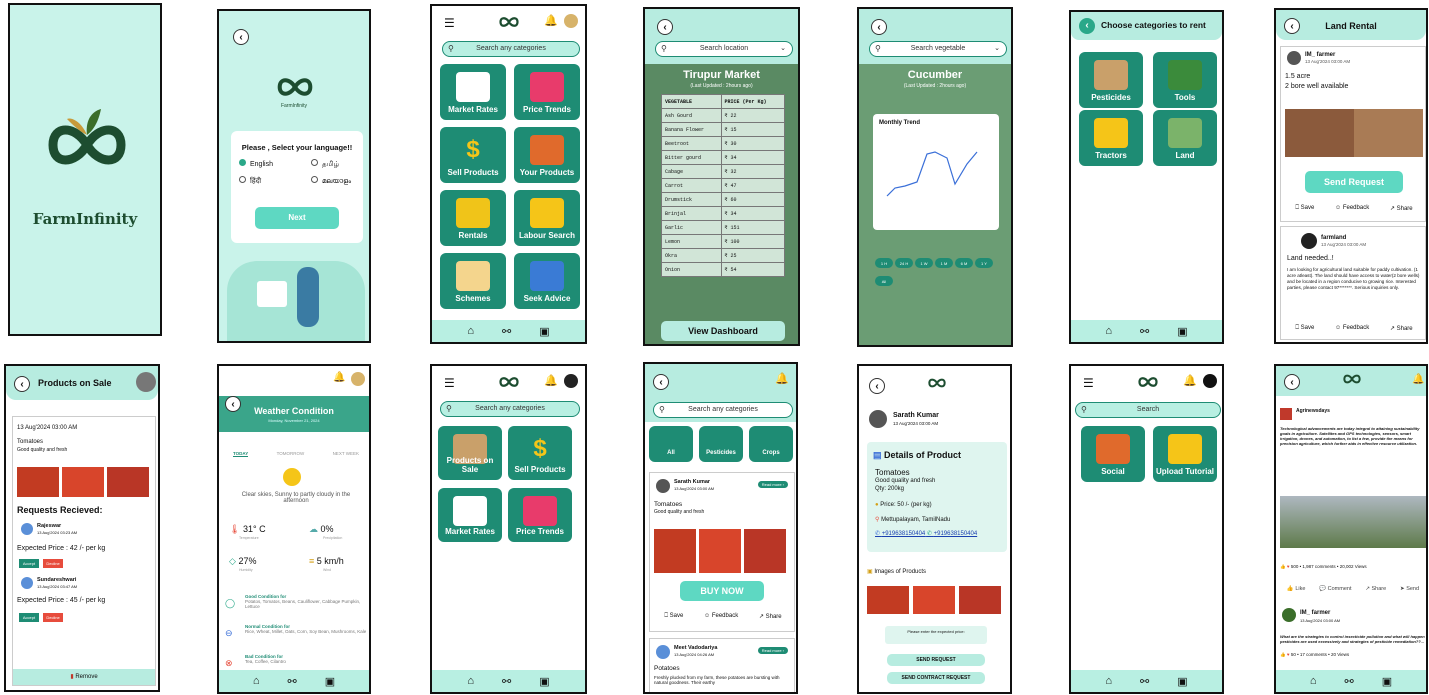  I want to click on like-button: 👍 Like, so click(1296, 589).